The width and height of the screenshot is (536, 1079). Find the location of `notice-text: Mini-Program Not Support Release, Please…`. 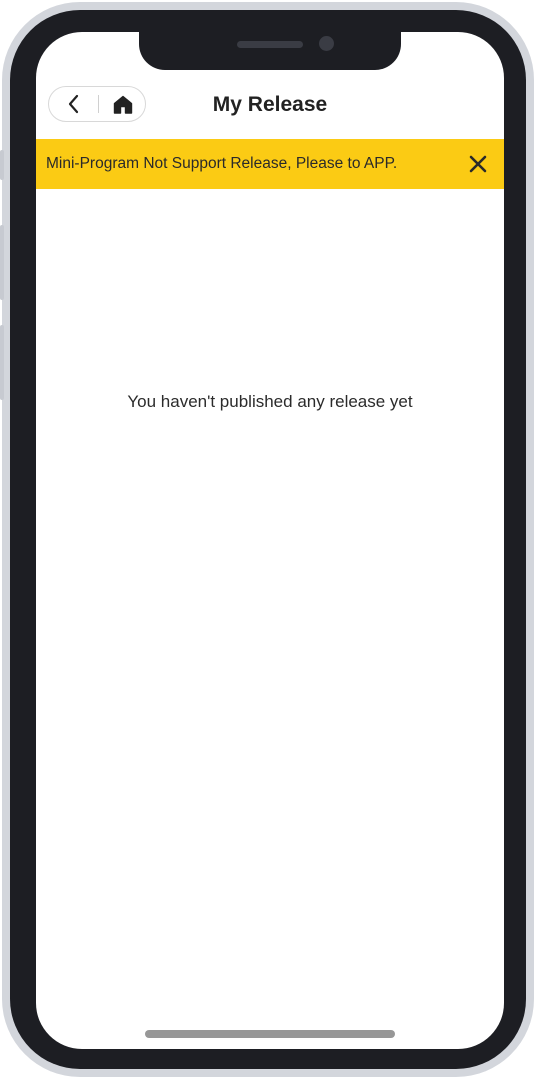

notice-text: Mini-Program Not Support Release, Please… is located at coordinates (222, 163).